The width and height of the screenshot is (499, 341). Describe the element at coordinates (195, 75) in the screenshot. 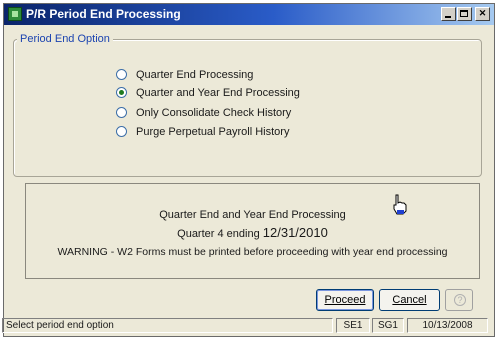

I see `option-label: Quarter End Processing` at that location.